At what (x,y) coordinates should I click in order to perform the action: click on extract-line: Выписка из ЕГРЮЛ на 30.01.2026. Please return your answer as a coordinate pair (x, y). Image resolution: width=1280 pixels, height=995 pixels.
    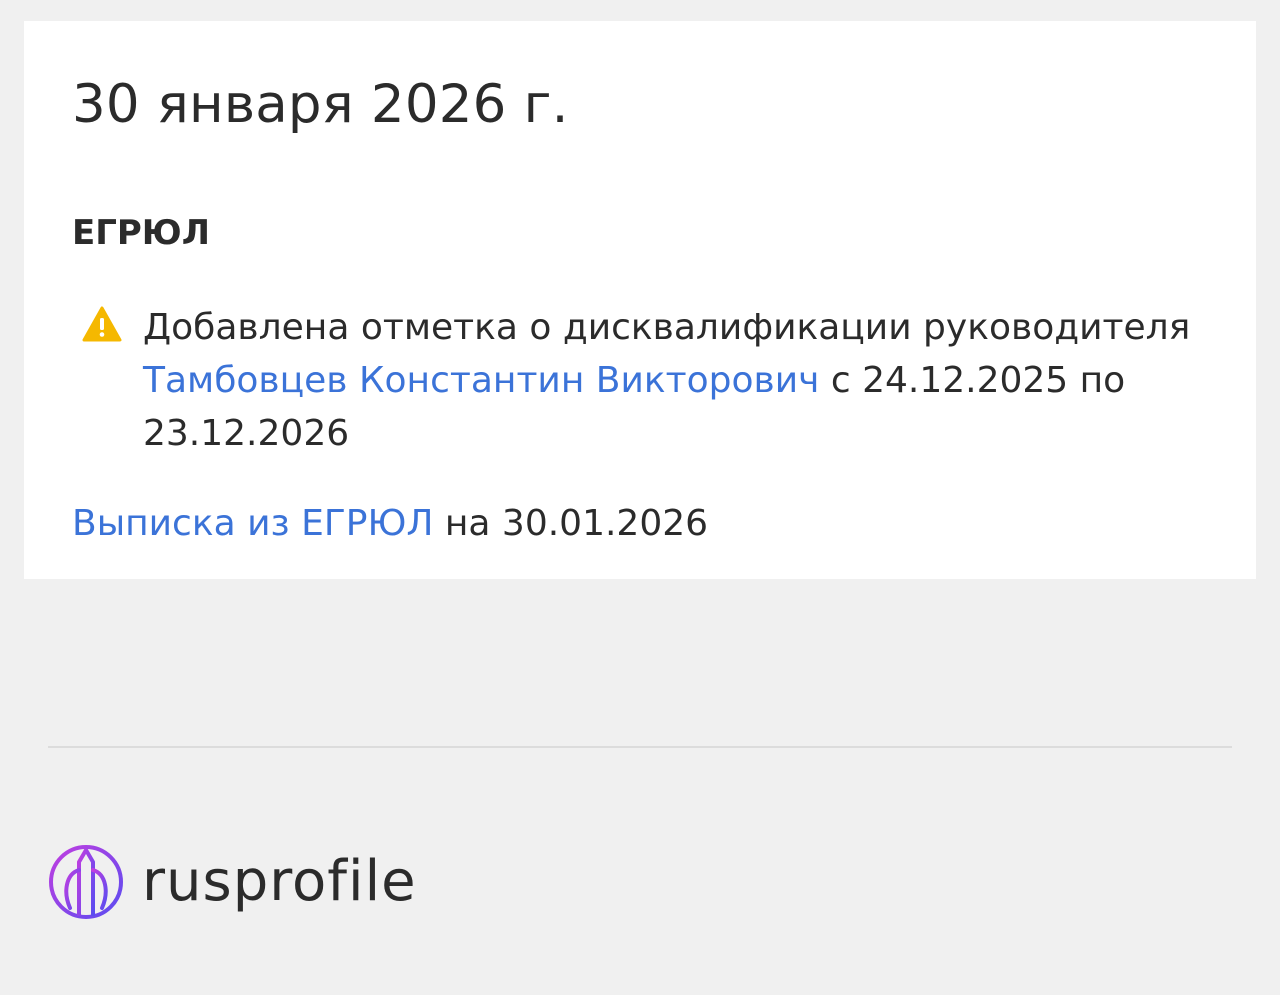
    Looking at the image, I should click on (390, 523).